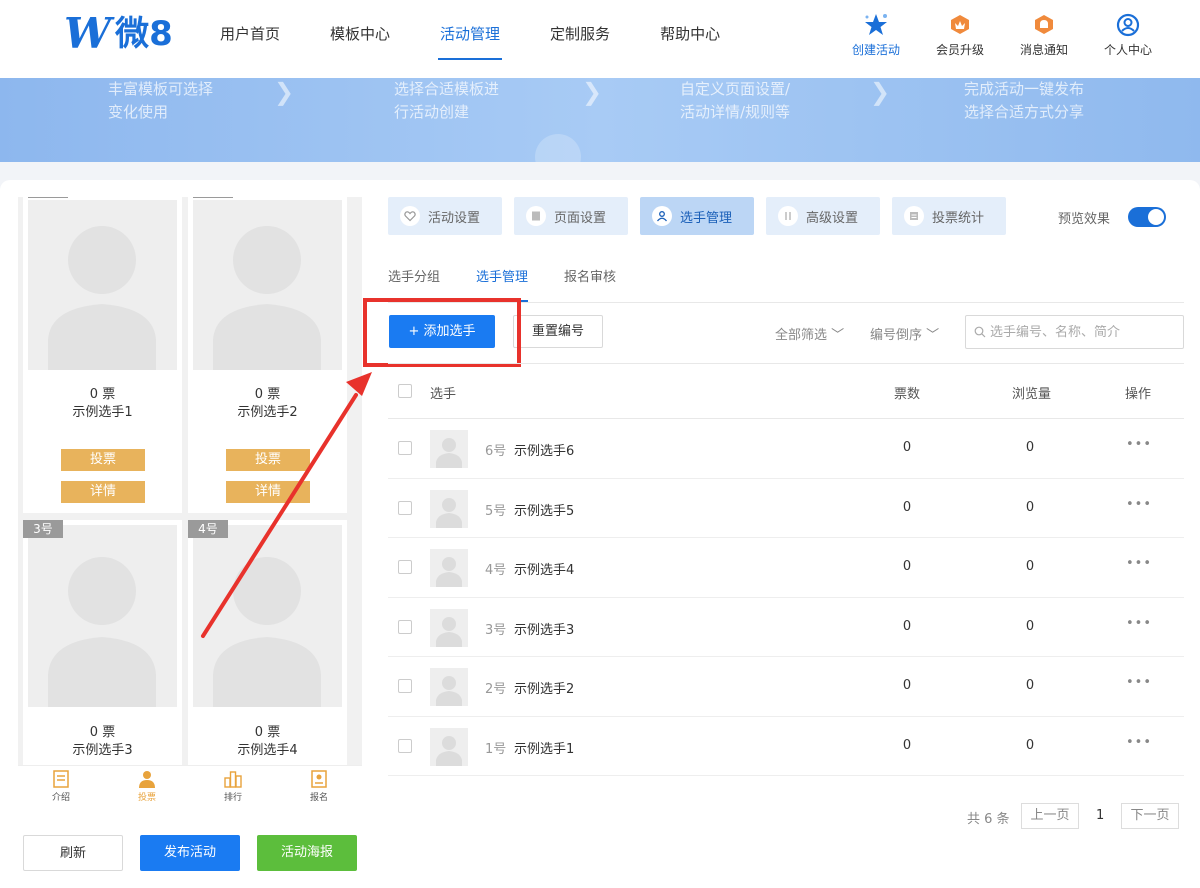  I want to click on player-number-tag: 3号, so click(43, 529).